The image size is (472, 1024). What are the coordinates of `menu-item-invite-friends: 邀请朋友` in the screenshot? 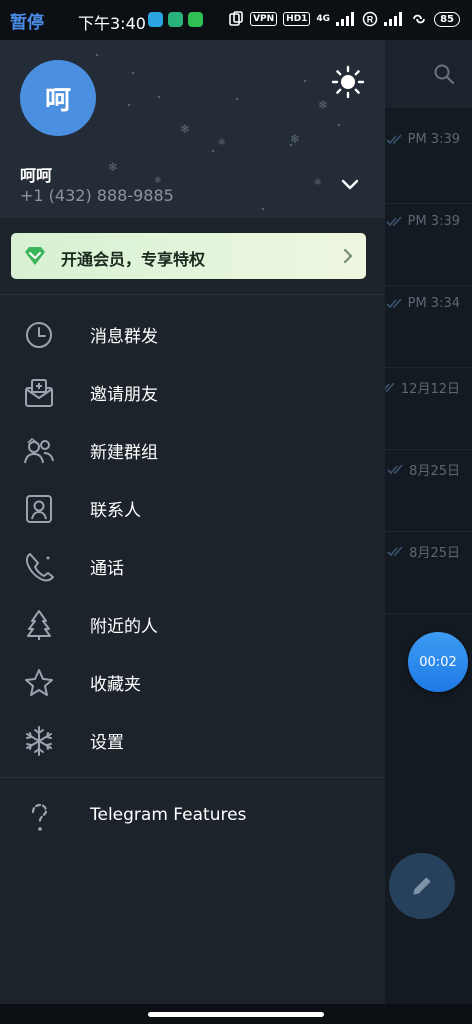 It's located at (192, 392).